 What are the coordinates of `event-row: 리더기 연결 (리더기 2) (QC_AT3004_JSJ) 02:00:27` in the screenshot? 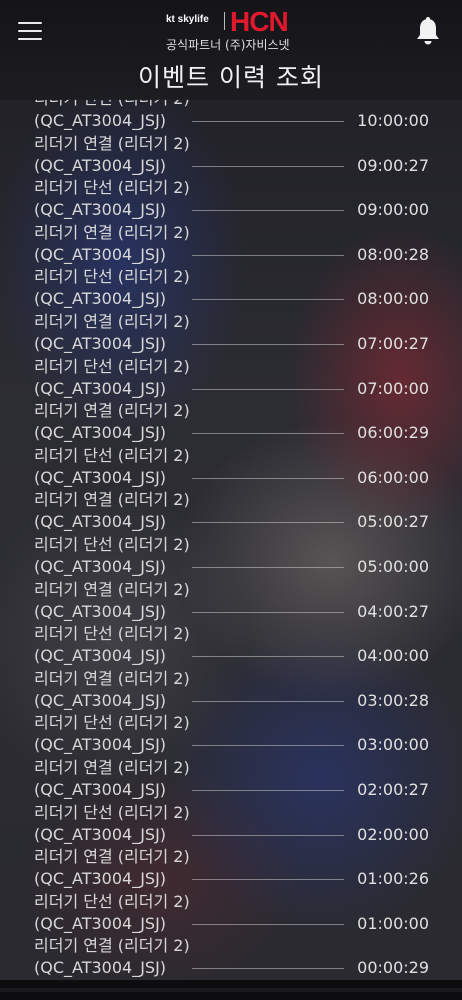 It's located at (231, 778).